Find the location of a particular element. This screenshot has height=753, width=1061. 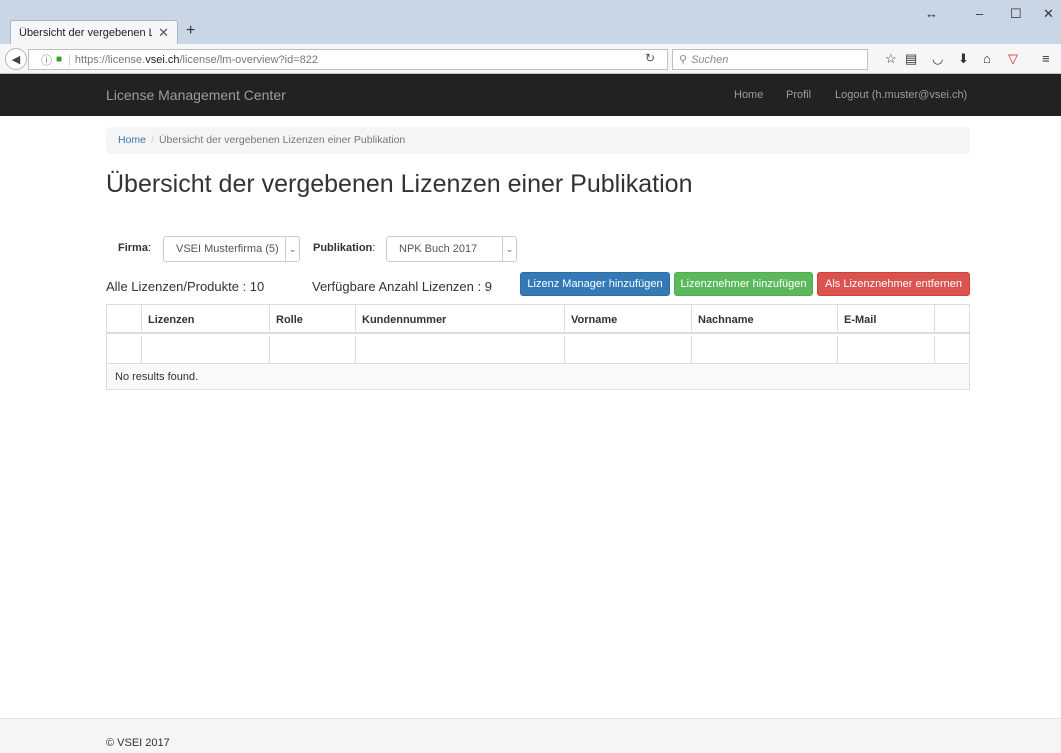

column-header-kundennummer: Kundennummer is located at coordinates (460, 318).